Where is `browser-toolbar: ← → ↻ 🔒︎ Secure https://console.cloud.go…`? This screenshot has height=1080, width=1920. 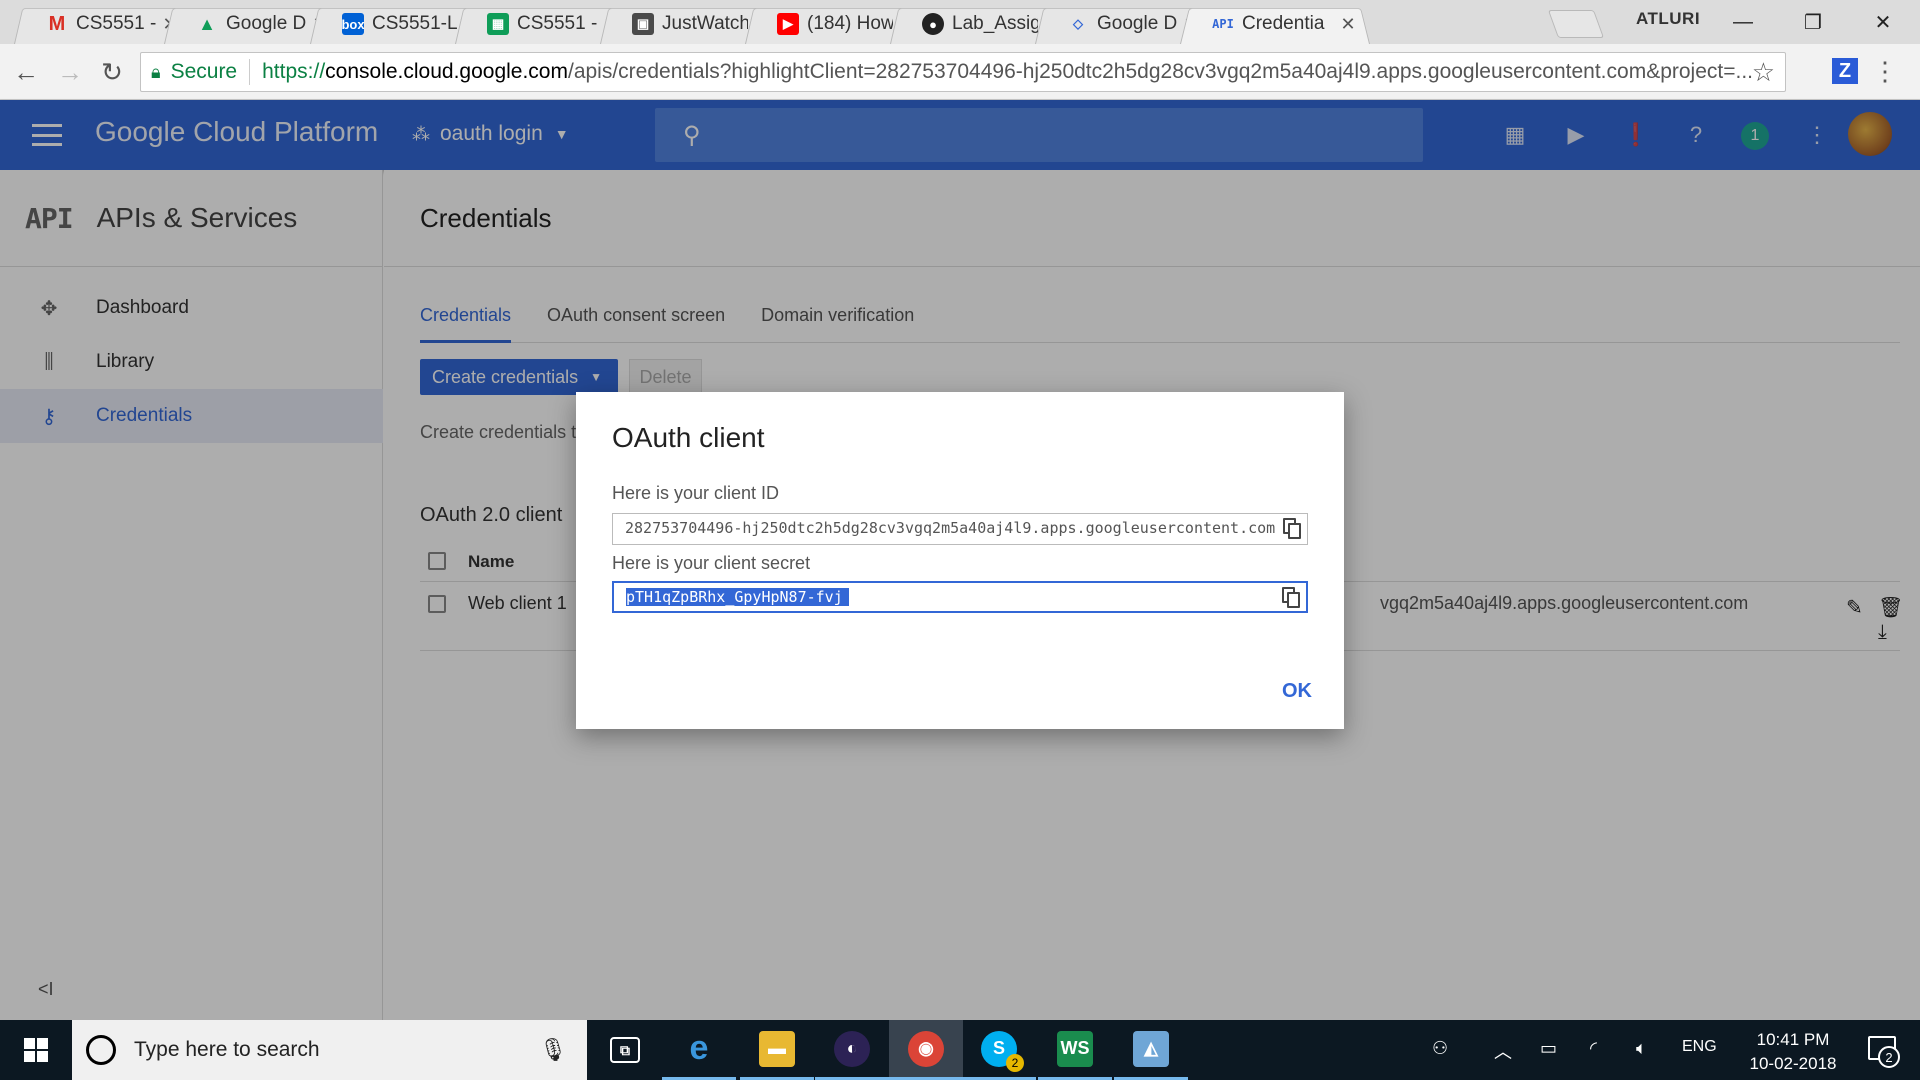
browser-toolbar: ← → ↻ 🔒︎ Secure https://console.cloud.go… is located at coordinates (960, 72).